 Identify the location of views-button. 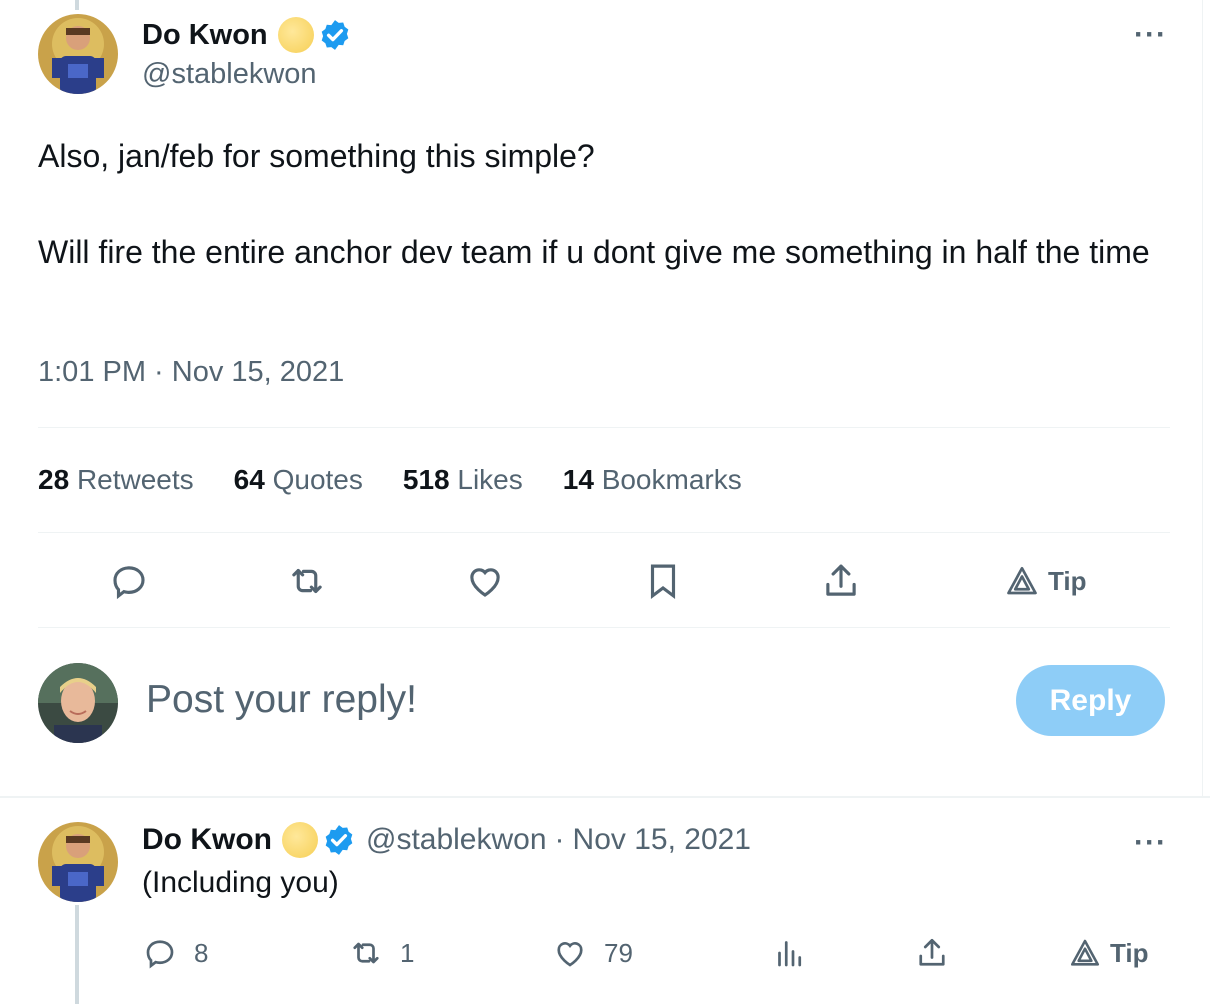
(790, 953).